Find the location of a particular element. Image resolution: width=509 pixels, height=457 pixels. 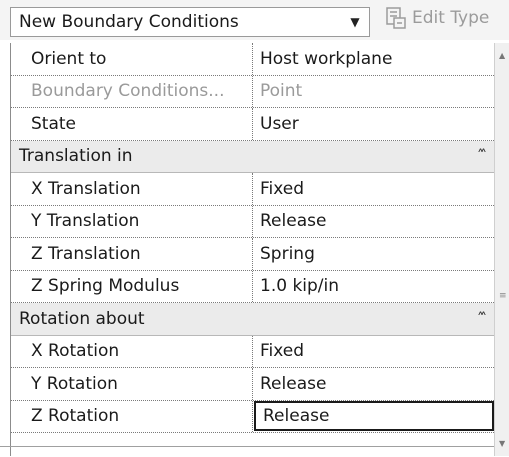

edit-type-button: Edit Type is located at coordinates (437, 18).